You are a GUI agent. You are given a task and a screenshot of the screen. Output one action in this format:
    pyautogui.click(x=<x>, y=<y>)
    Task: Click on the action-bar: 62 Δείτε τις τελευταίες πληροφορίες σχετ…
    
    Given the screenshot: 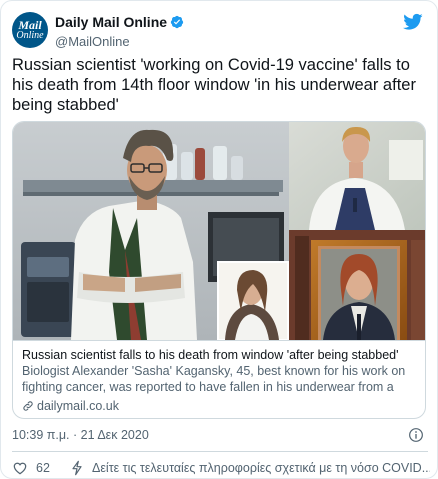 What is the action you would take?
    pyautogui.click(x=222, y=468)
    